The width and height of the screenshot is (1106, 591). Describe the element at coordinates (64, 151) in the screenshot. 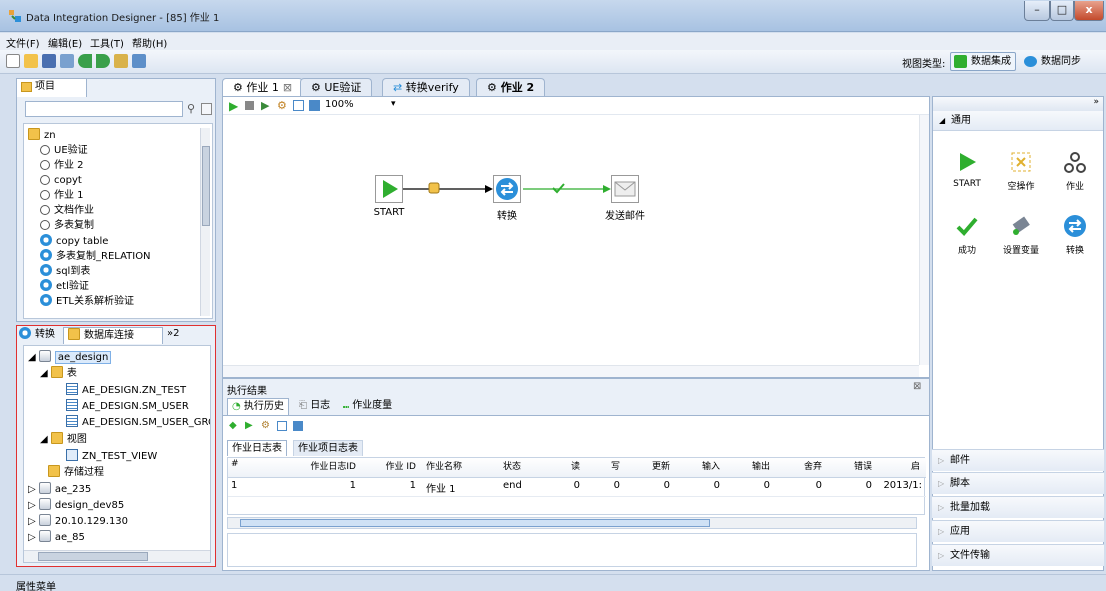

I see `list-item: UE验证` at that location.